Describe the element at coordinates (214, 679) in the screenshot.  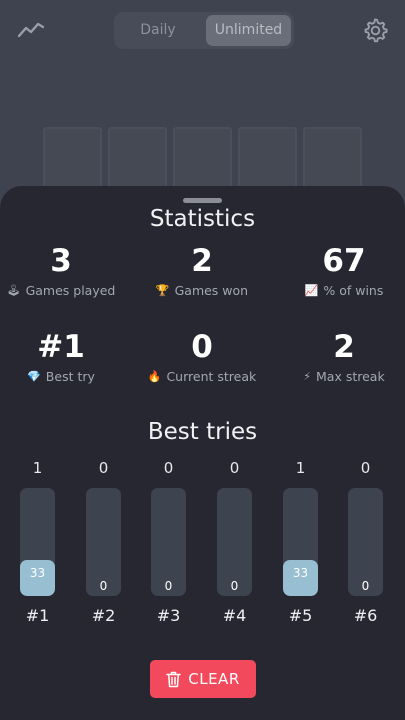
I see `clear-button-label: CLEAR` at that location.